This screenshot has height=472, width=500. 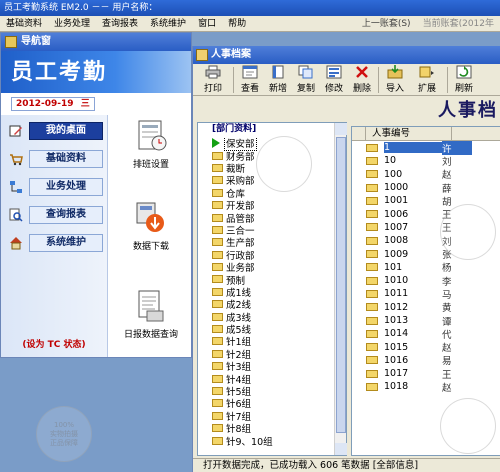 I want to click on func-daily-report: 日报数据查询, so click(x=151, y=314).